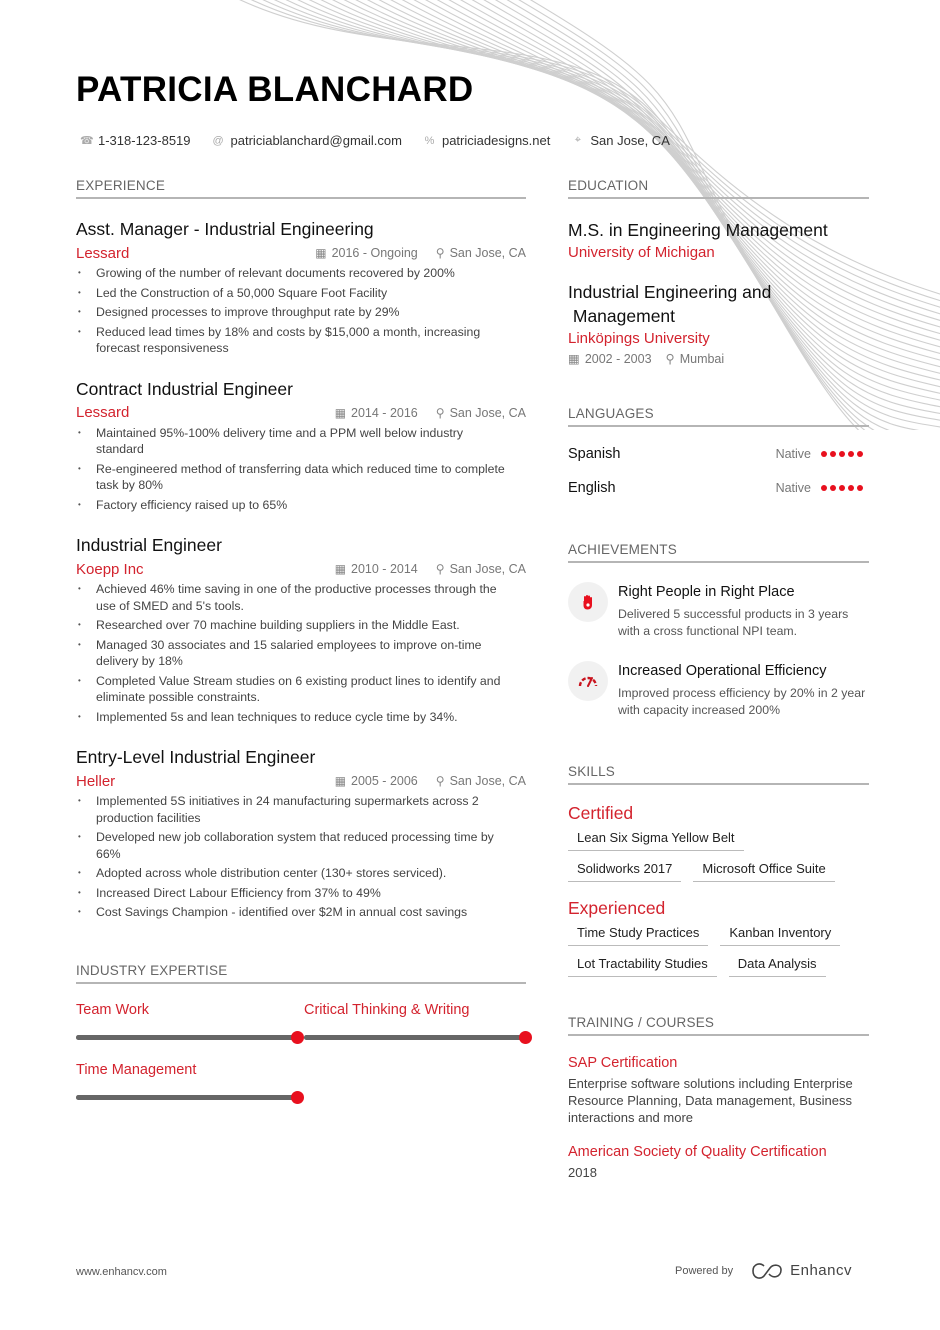  I want to click on language-rating, so click(842, 454).